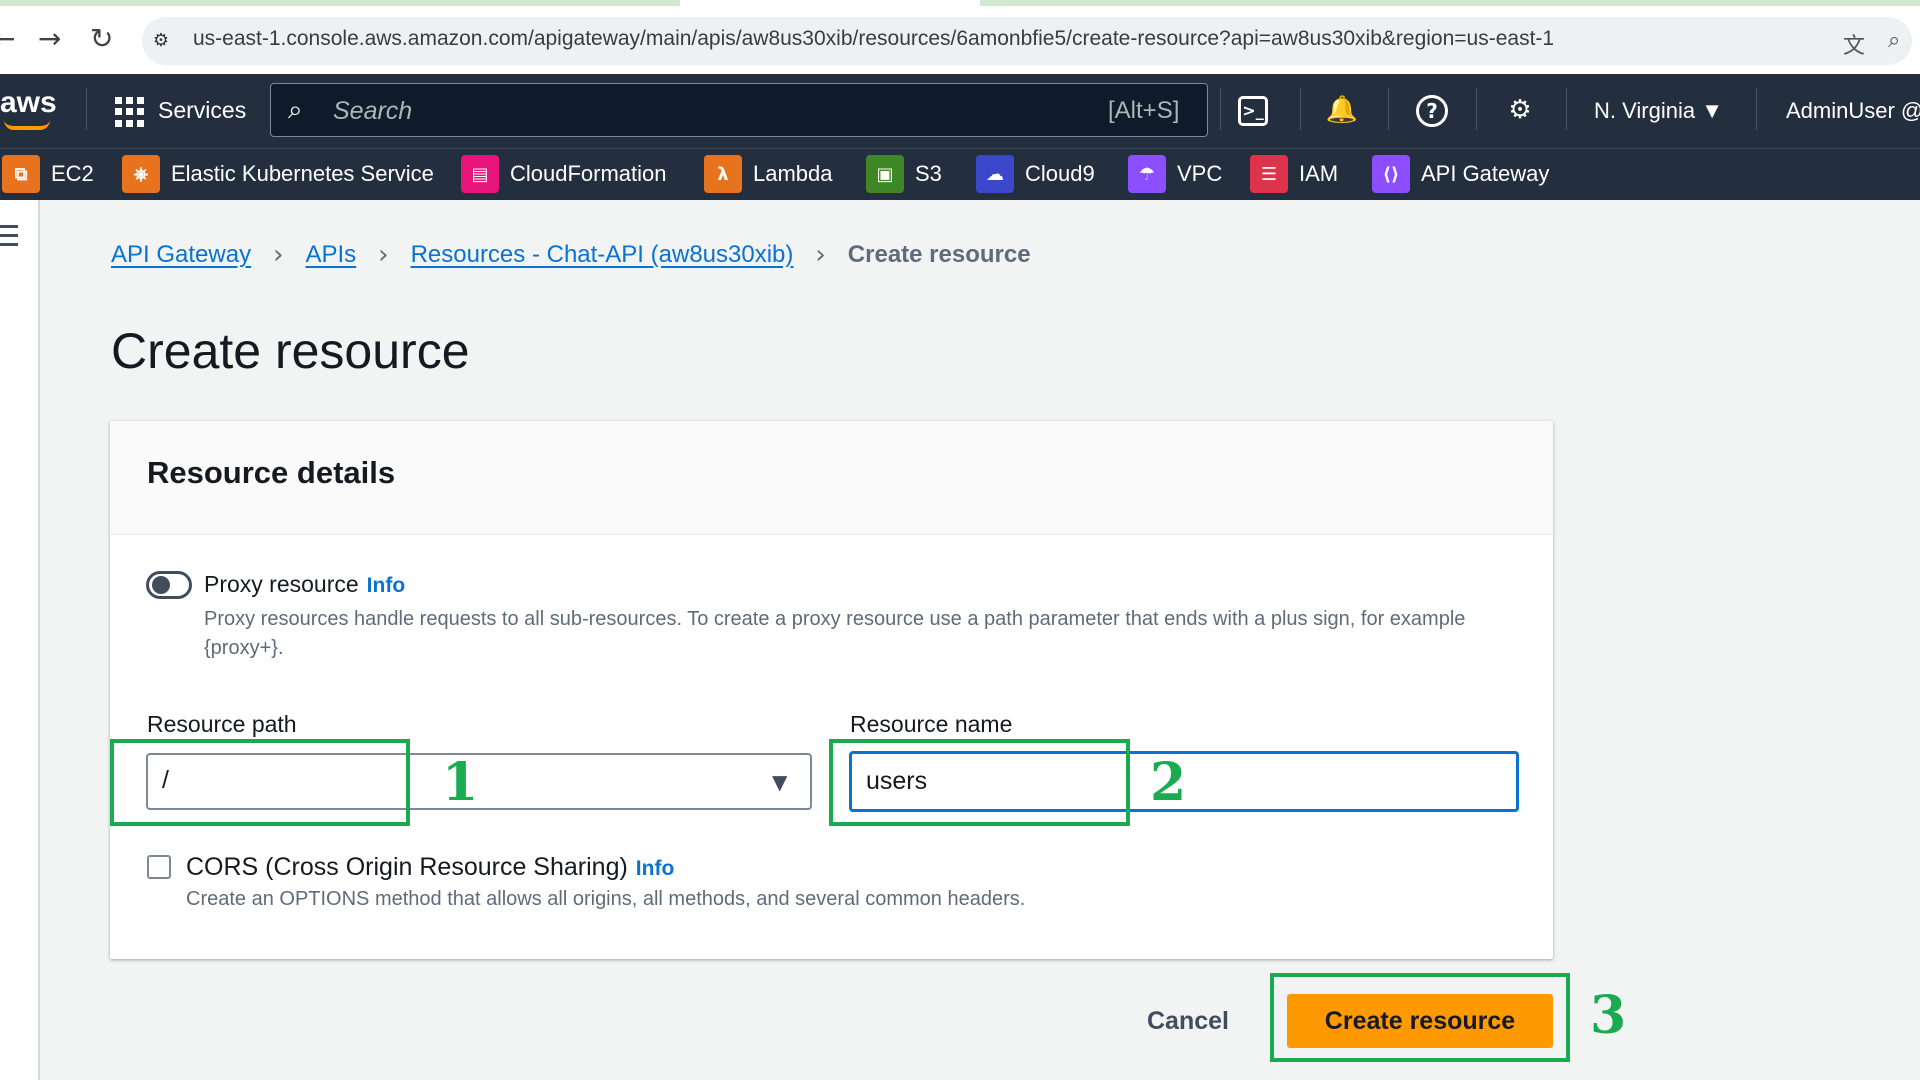 The height and width of the screenshot is (1080, 1920). Describe the element at coordinates (931, 724) in the screenshot. I see `resource-name-label: Resource name` at that location.